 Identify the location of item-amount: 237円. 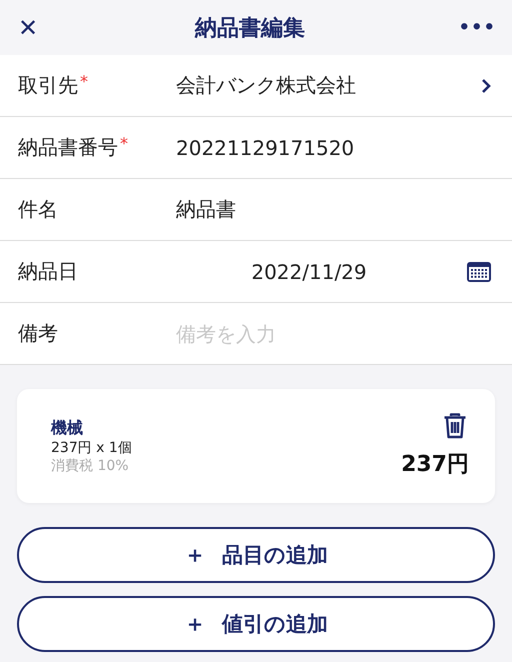
(435, 465).